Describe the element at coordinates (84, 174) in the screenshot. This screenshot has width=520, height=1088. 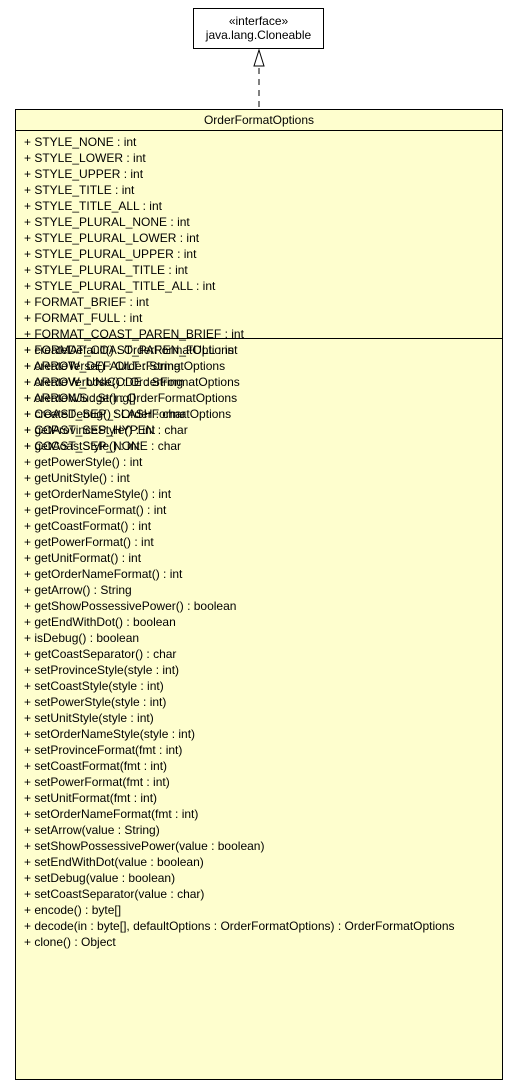
I see `attribute-row: + STYLE_UPPER : int` at that location.